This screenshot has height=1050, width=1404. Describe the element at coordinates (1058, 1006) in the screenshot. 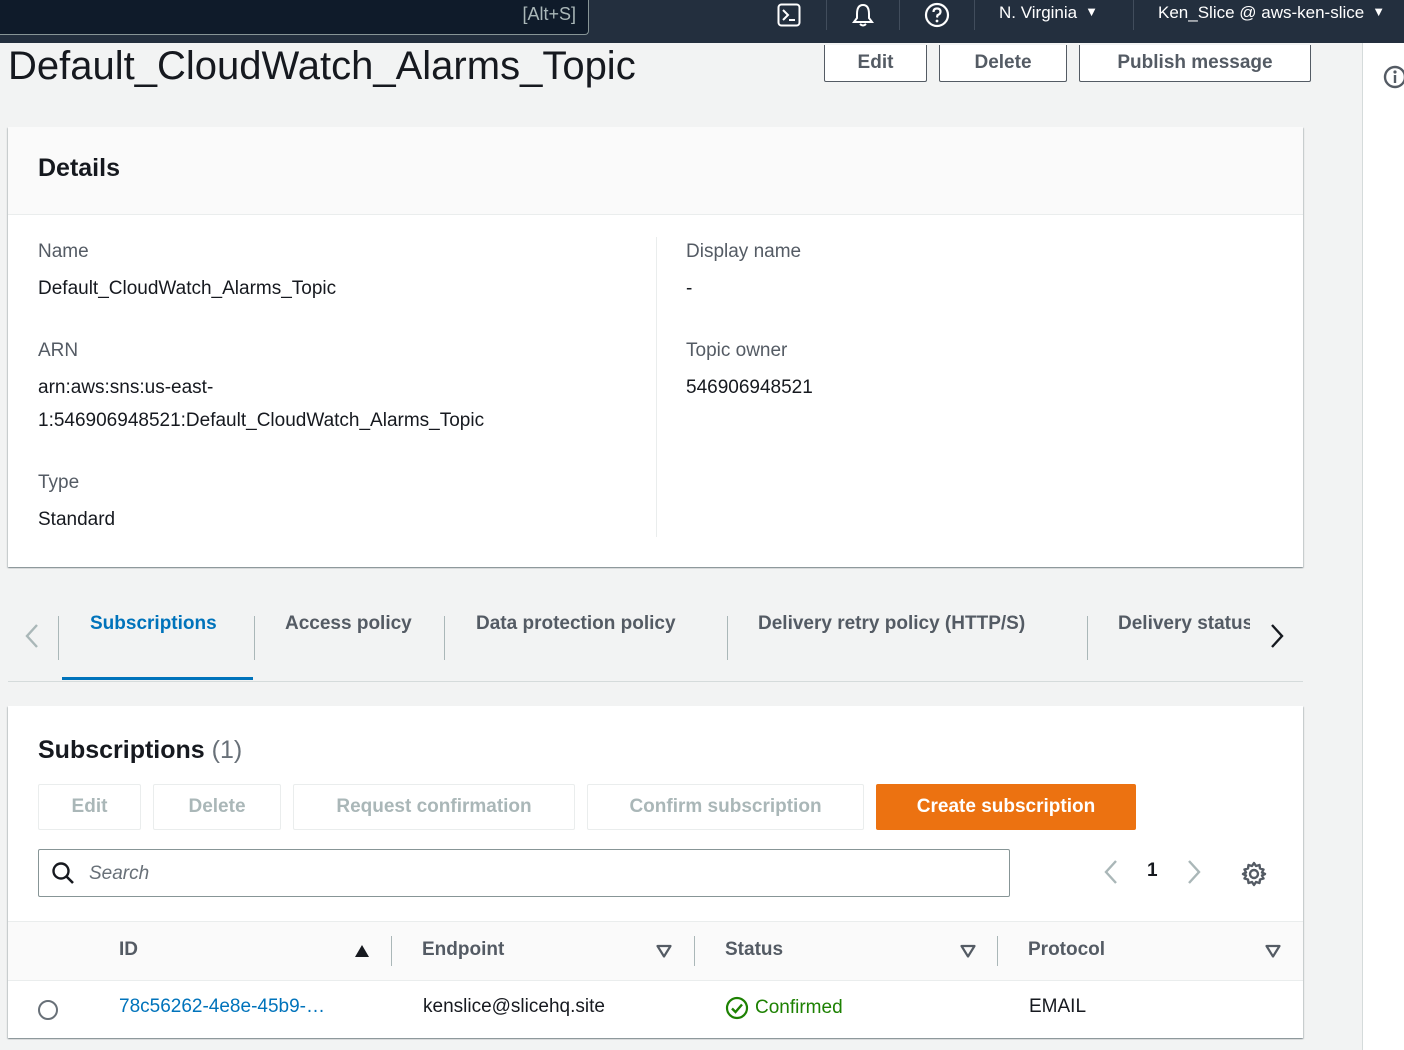

I see `subscription-protocol: EMAIL` at that location.